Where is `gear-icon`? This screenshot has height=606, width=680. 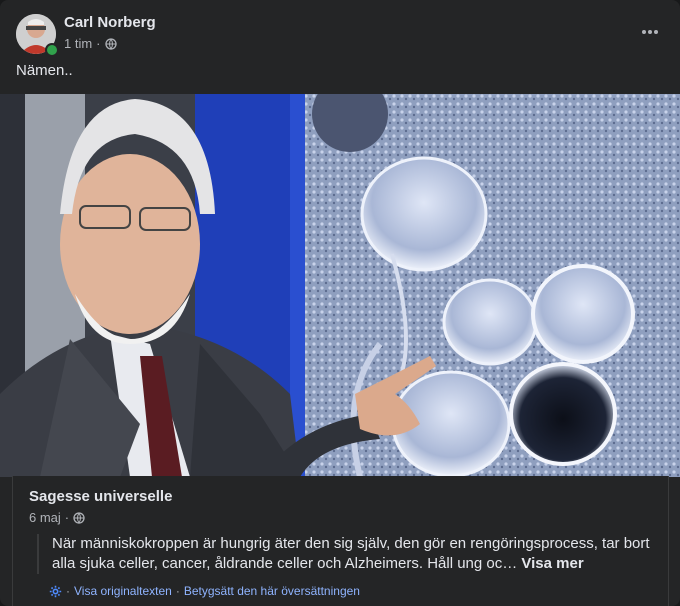
gear-icon is located at coordinates (55, 591).